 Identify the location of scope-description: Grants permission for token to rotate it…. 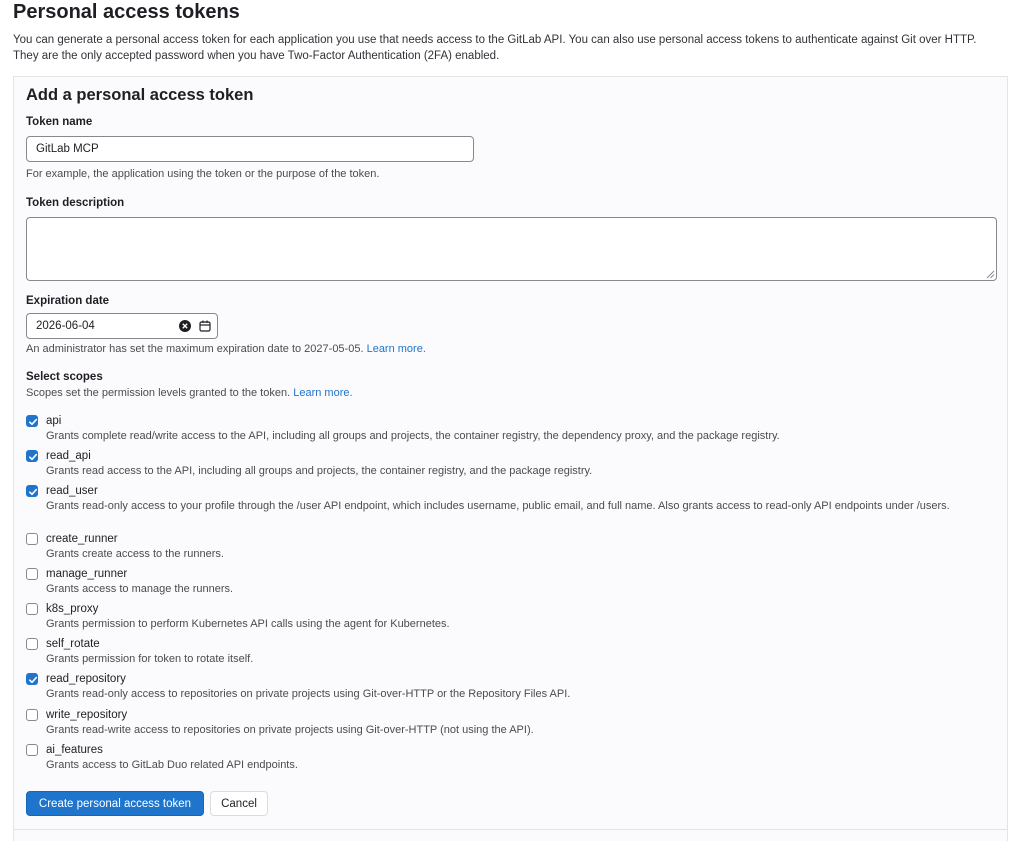
(150, 659).